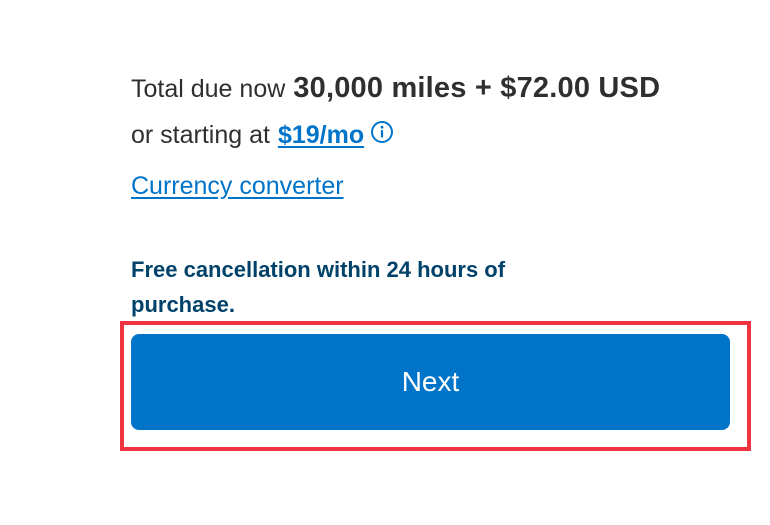 The image size is (770, 525). I want to click on currency-converter-link: Currency converter, so click(237, 190).